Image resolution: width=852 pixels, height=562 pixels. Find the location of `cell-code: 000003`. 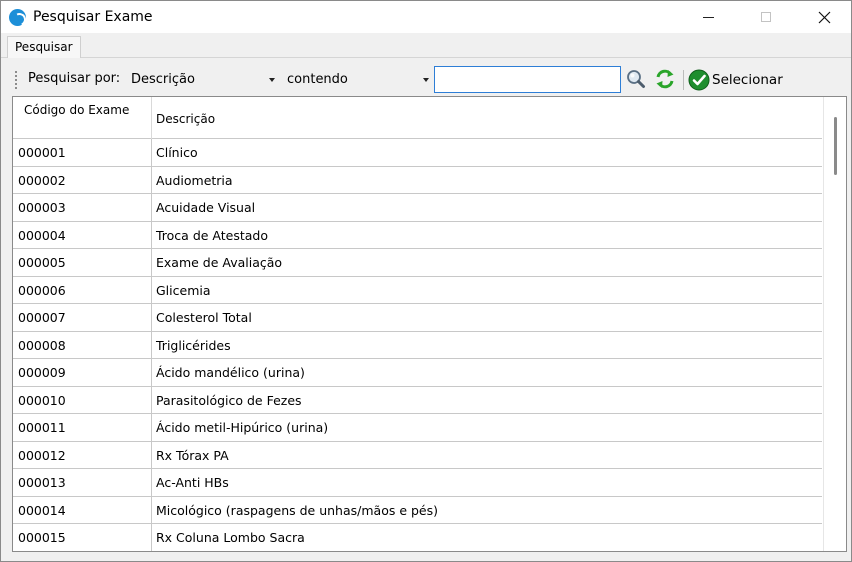

cell-code: 000003 is located at coordinates (82, 207).